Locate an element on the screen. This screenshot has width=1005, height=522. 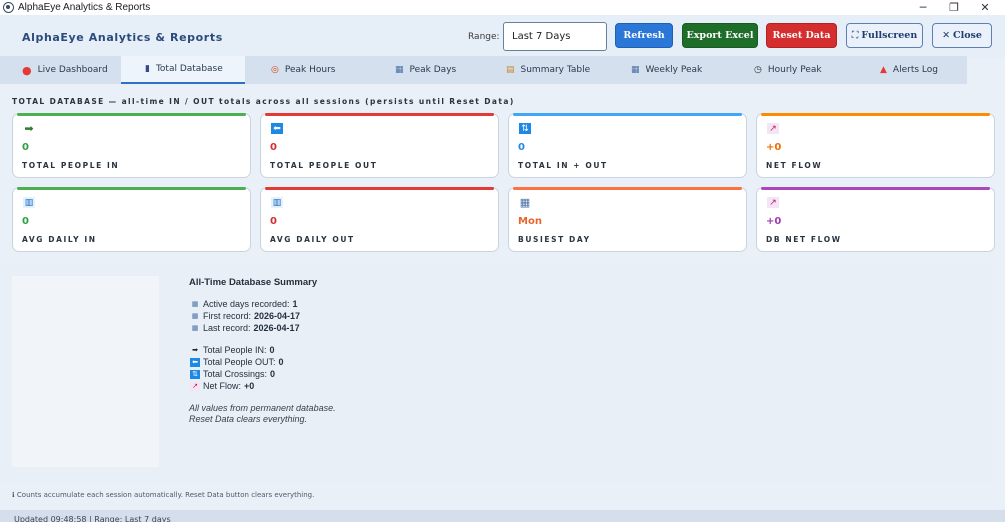
tab-label: Alerts Log is located at coordinates (915, 70).